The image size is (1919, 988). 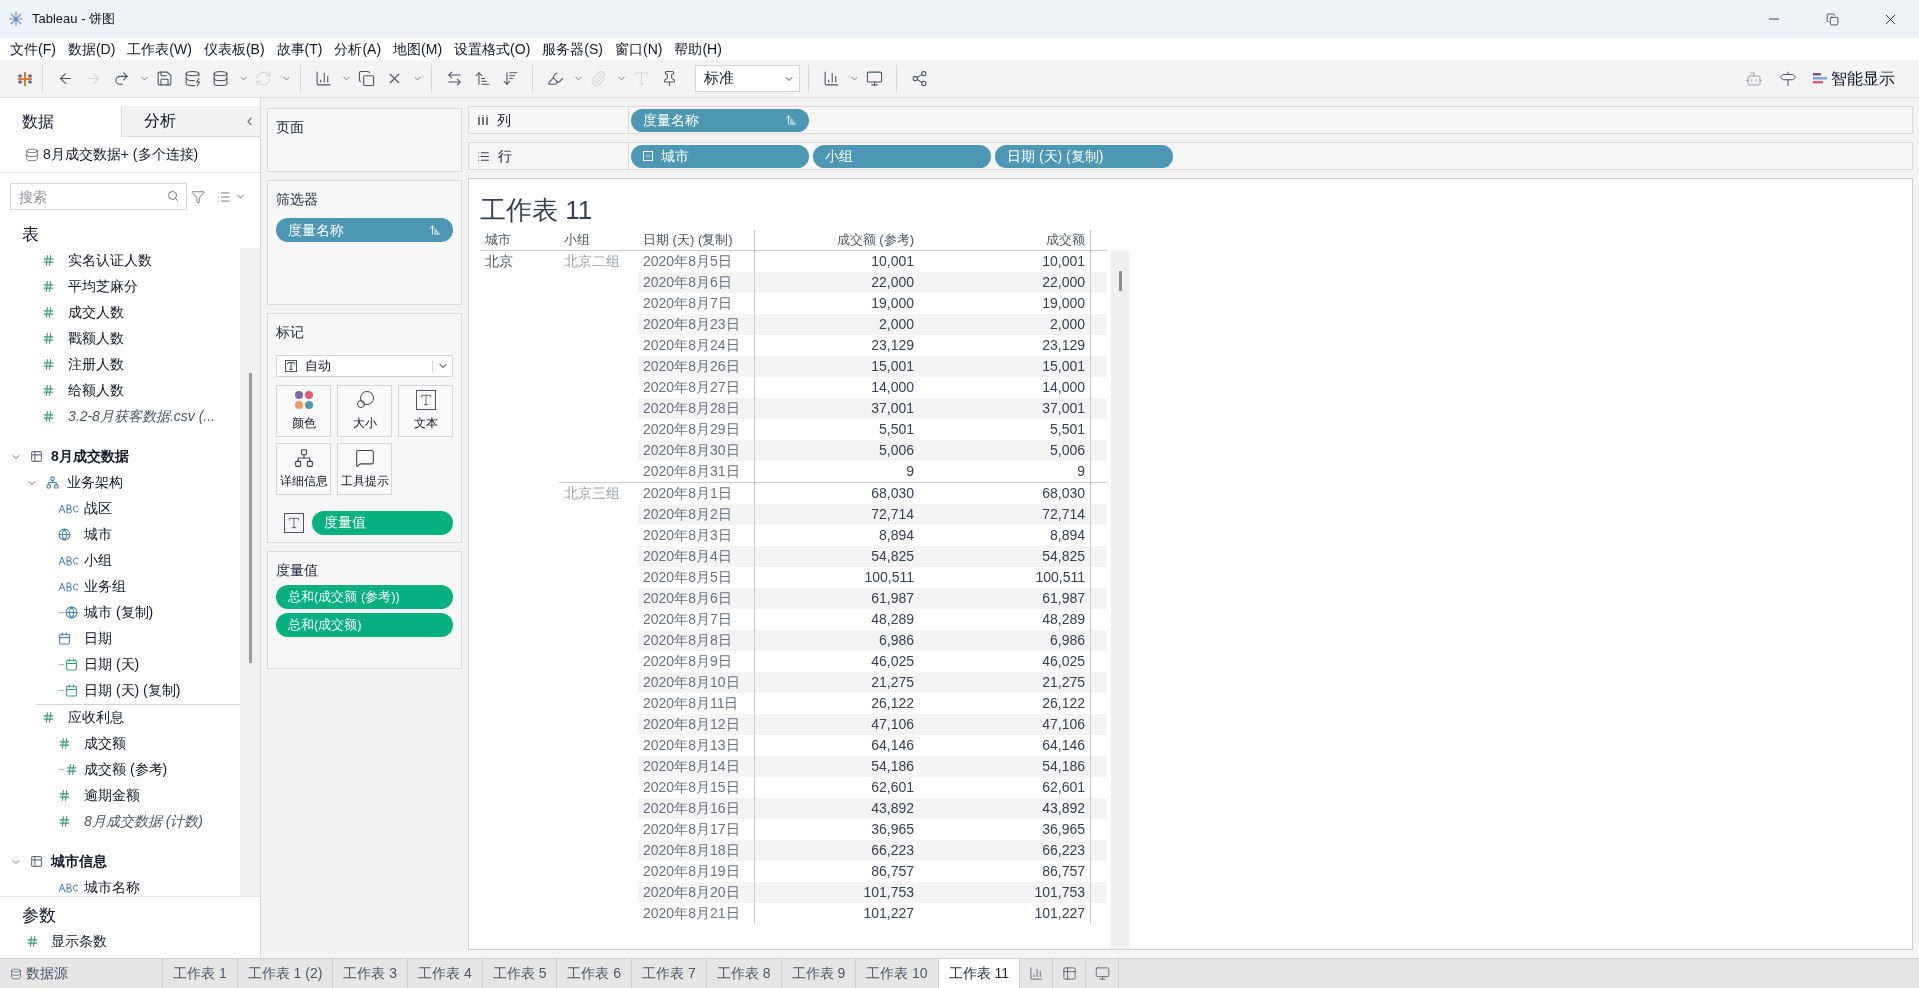 I want to click on field-name: 给额人数, so click(x=96, y=390).